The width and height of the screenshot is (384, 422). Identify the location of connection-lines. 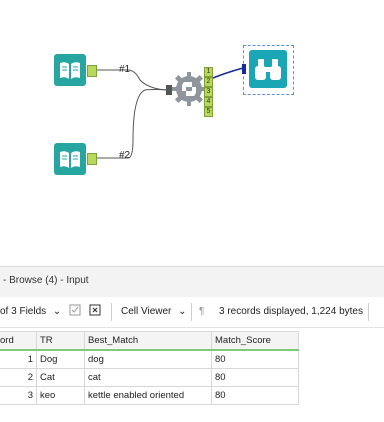
(169, 113).